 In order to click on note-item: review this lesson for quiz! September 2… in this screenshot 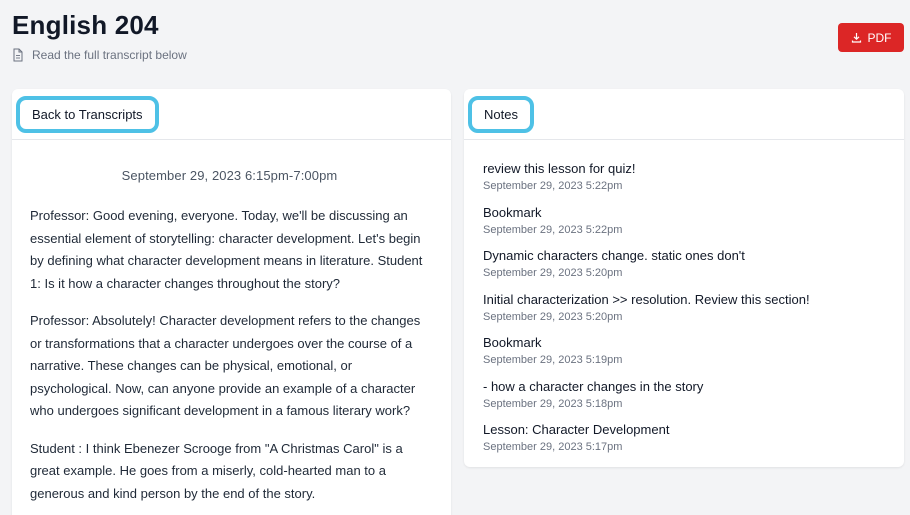, I will do `click(684, 176)`.